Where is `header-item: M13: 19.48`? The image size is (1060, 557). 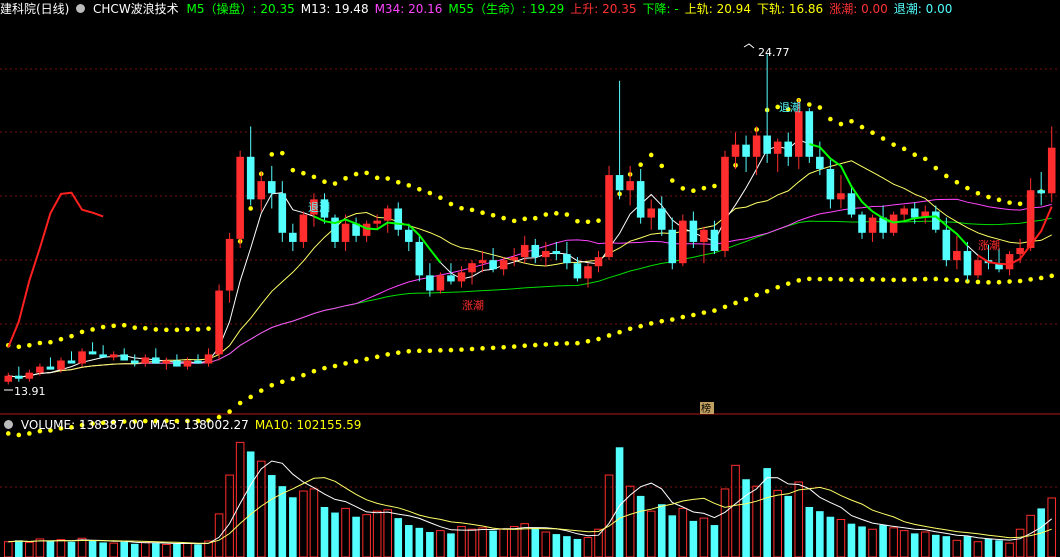
header-item: M13: 19.48 is located at coordinates (335, 9).